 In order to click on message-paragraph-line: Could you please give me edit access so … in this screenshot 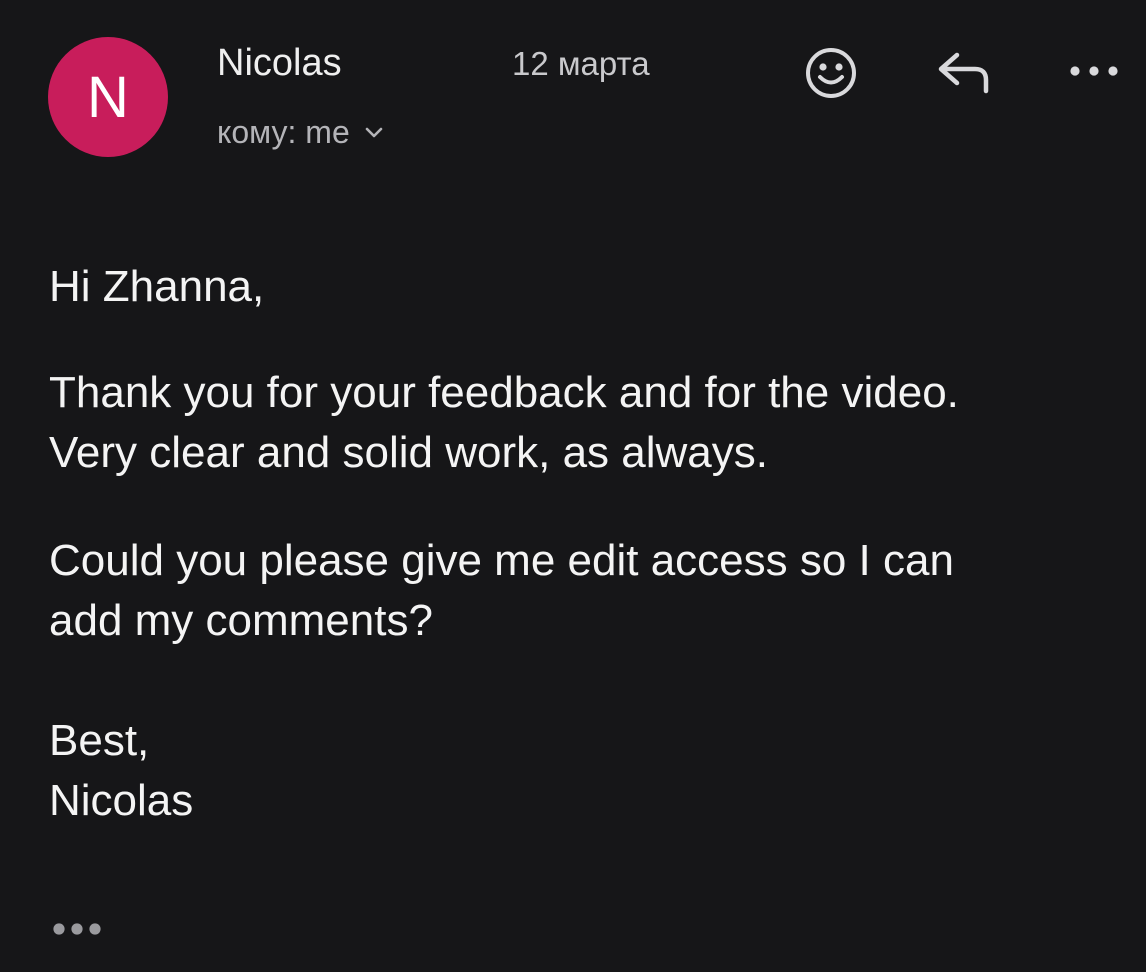, I will do `click(501, 560)`.